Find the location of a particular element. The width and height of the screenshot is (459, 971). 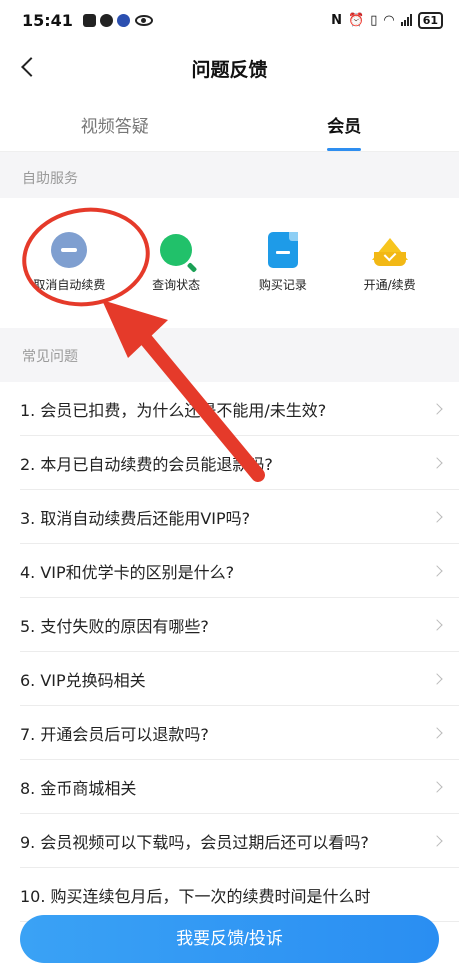

service-cancel-auto-renew: 取消自动续费 is located at coordinates (69, 262).